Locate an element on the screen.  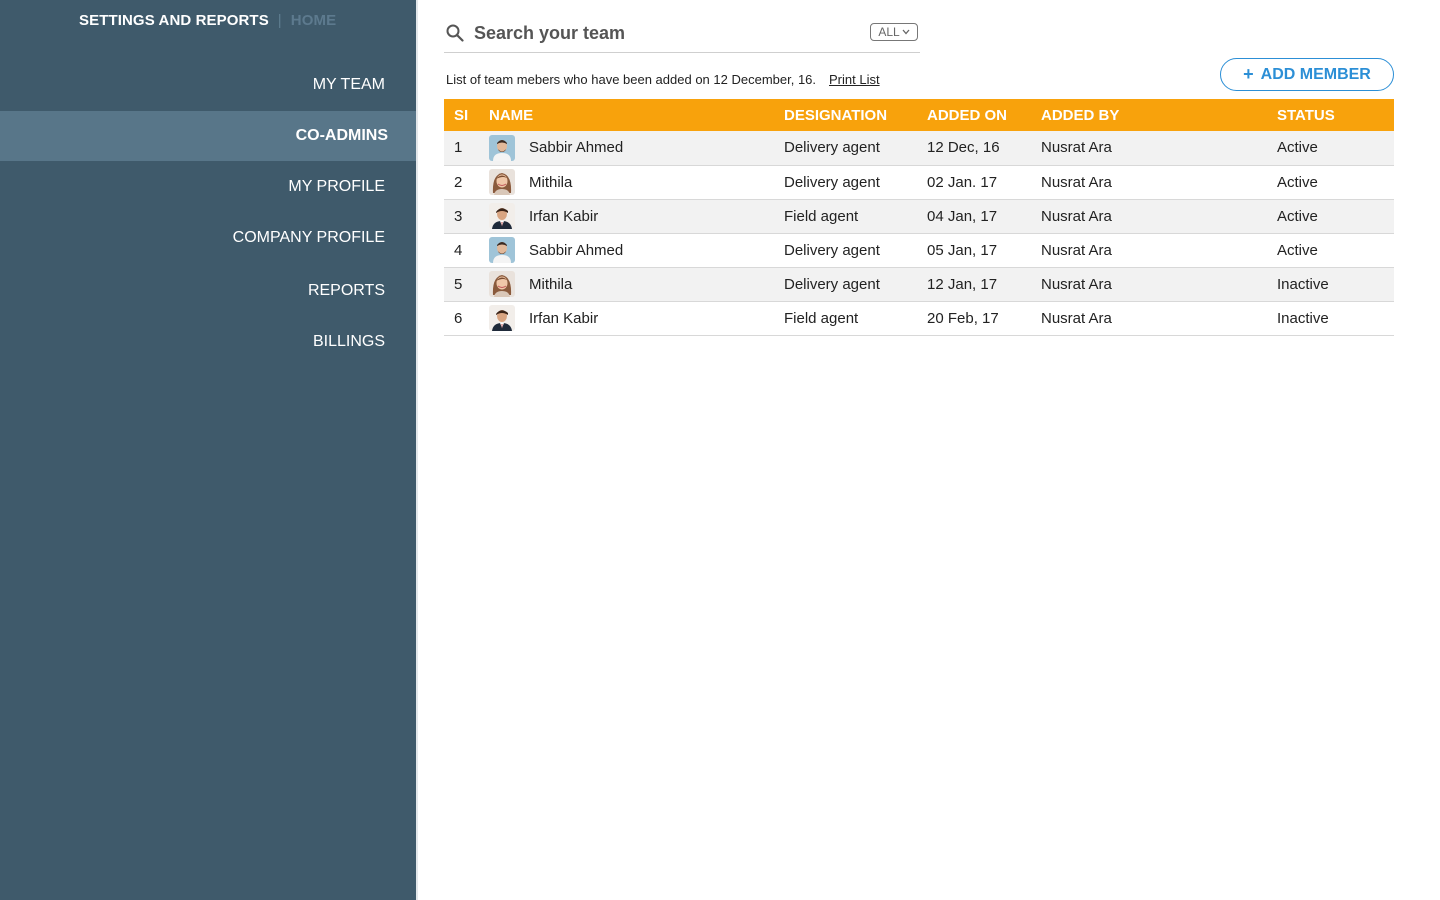
plus-icon: + is located at coordinates (1248, 74).